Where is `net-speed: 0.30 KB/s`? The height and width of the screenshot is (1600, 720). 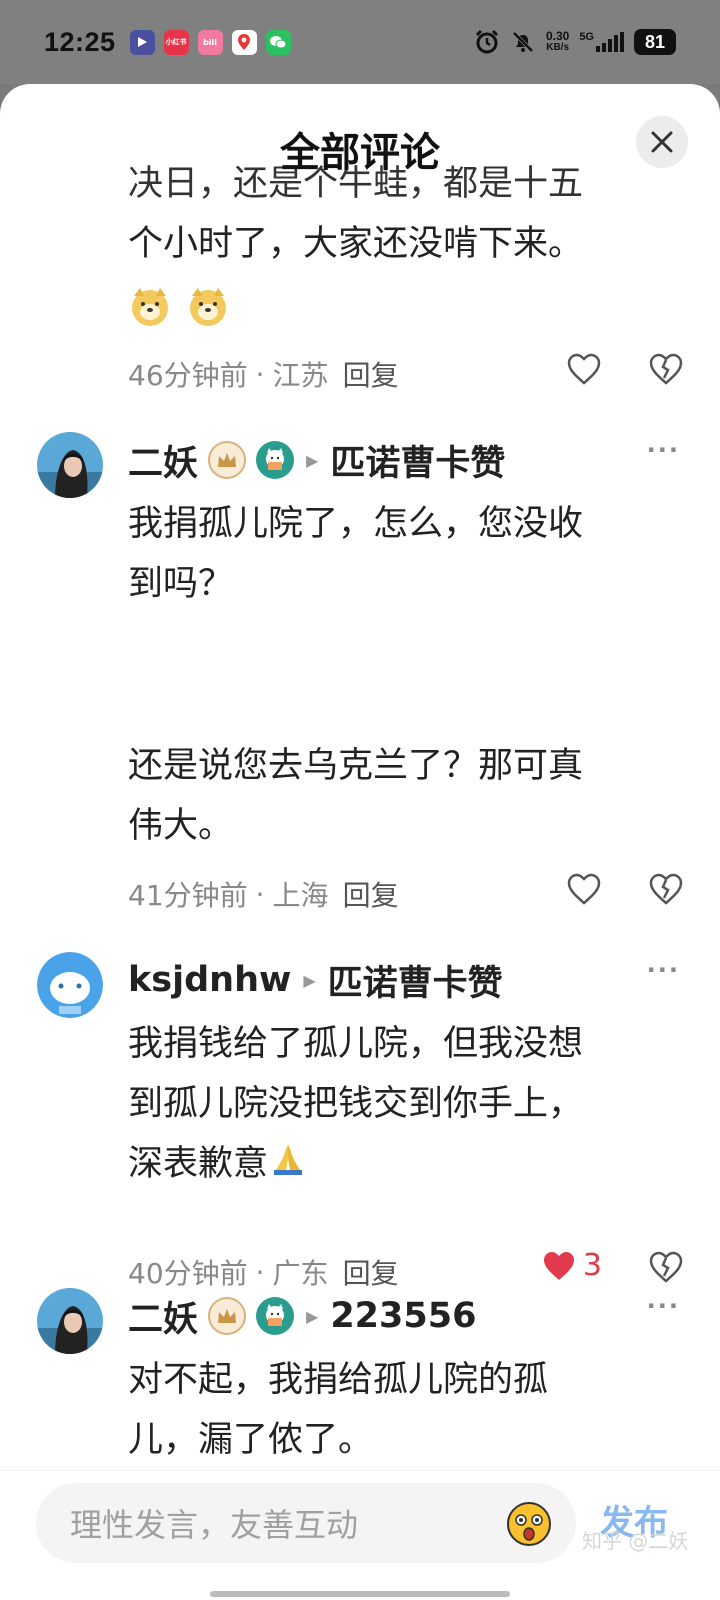
net-speed: 0.30 KB/s is located at coordinates (557, 42).